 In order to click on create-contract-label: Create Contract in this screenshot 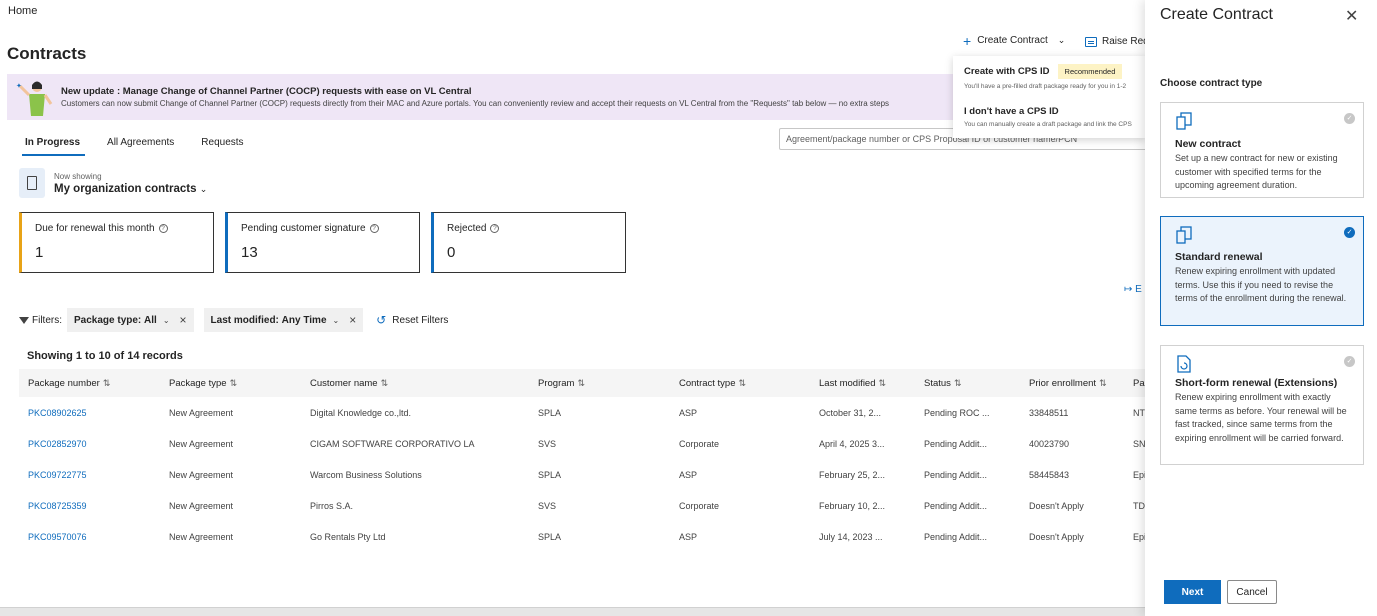, I will do `click(1012, 40)`.